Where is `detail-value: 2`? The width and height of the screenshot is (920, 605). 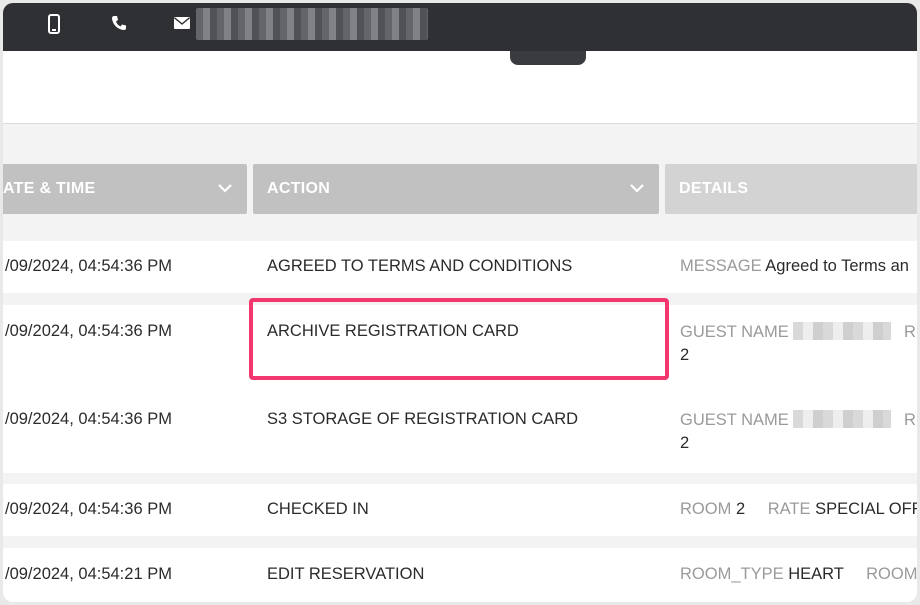
detail-value: 2 is located at coordinates (740, 509).